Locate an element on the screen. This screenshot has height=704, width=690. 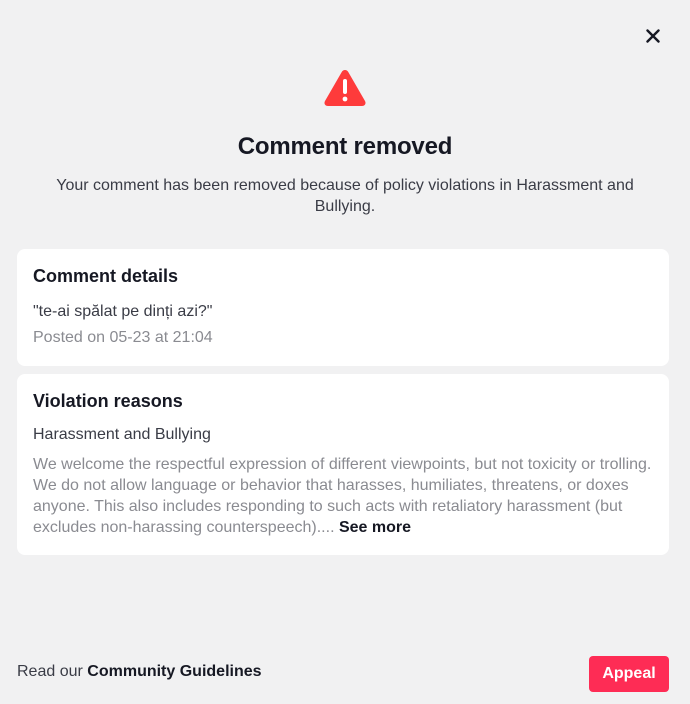
warning-triangle-icon is located at coordinates (345, 88).